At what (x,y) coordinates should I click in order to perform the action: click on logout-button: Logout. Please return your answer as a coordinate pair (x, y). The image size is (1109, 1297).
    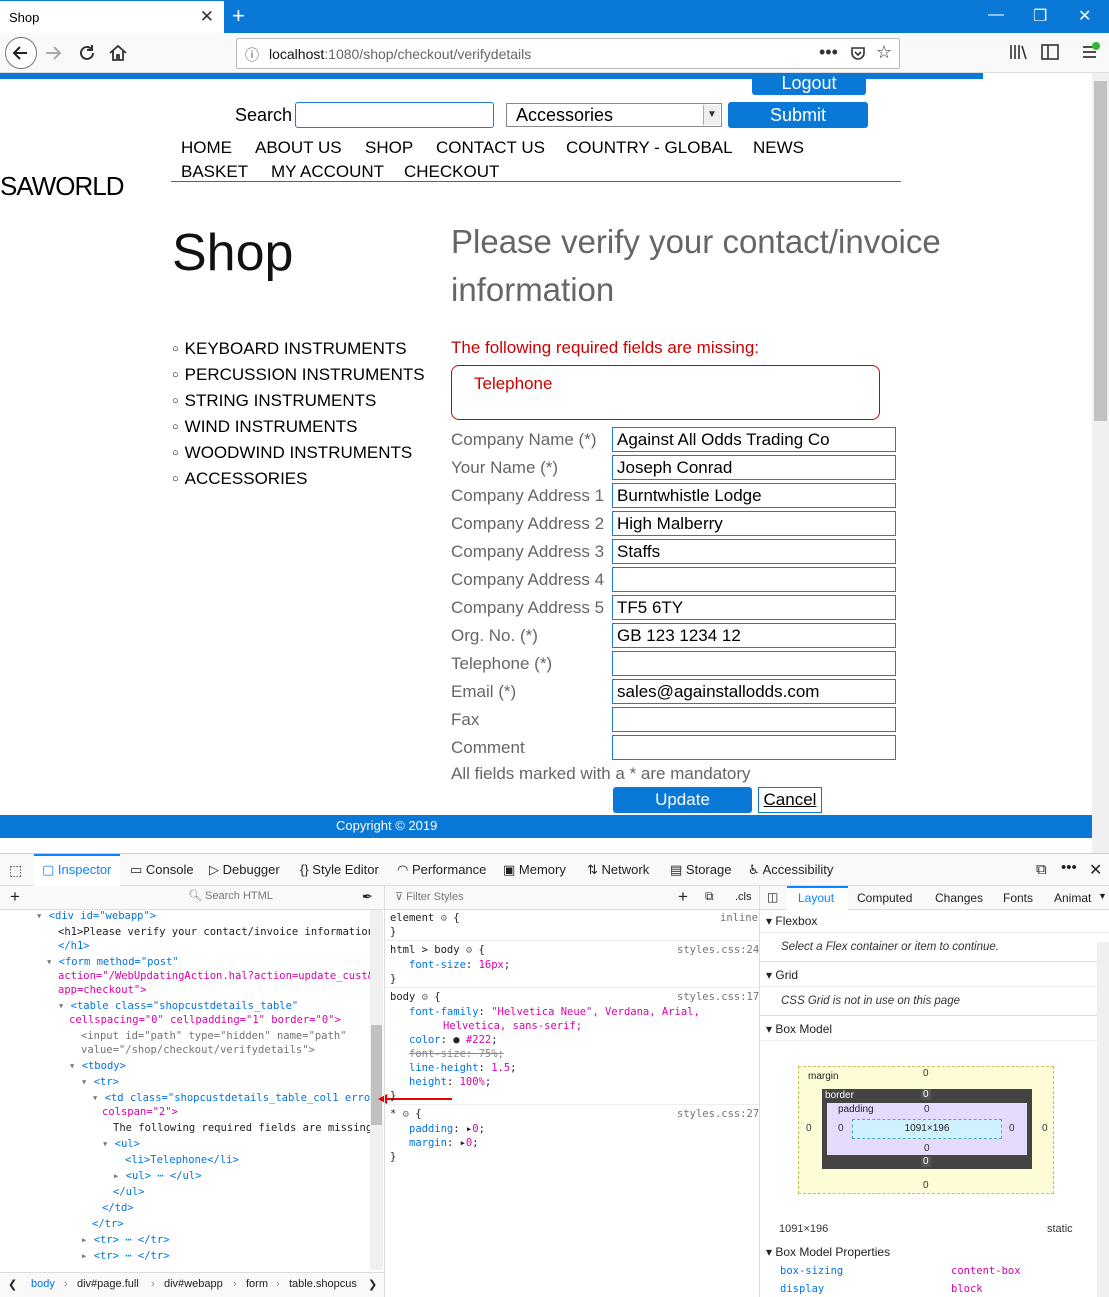
    Looking at the image, I should click on (809, 84).